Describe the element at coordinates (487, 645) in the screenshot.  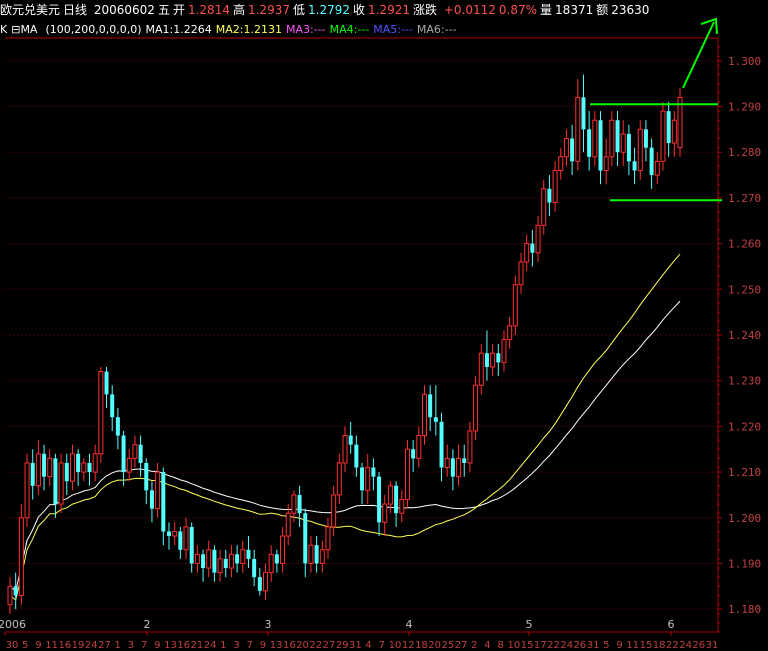
I see `x-day-label: 4` at that location.